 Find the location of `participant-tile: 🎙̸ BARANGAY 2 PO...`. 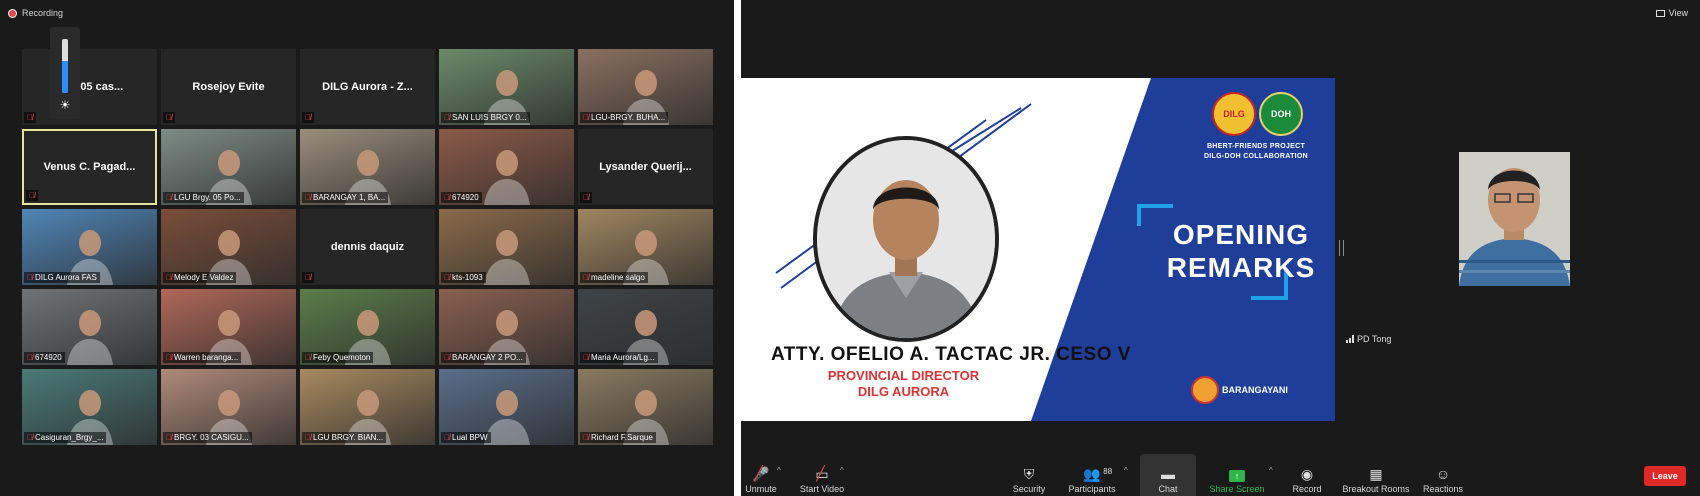

participant-tile: 🎙̸ BARANGAY 2 PO... is located at coordinates (506, 327).